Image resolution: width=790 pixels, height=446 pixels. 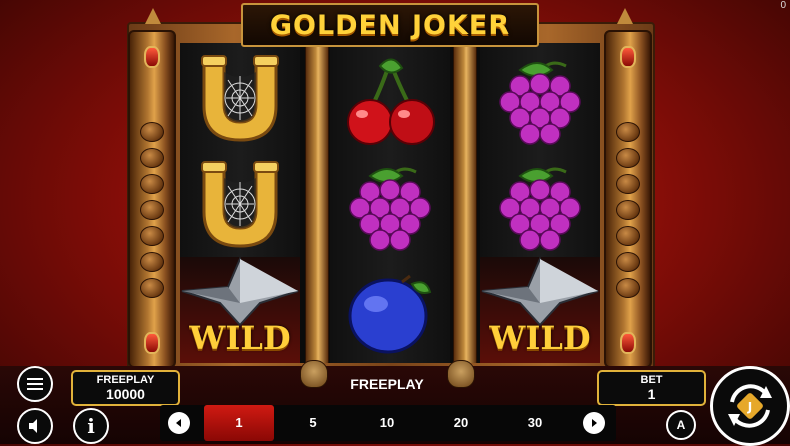 I want to click on bet-value: 1, so click(x=651, y=394).